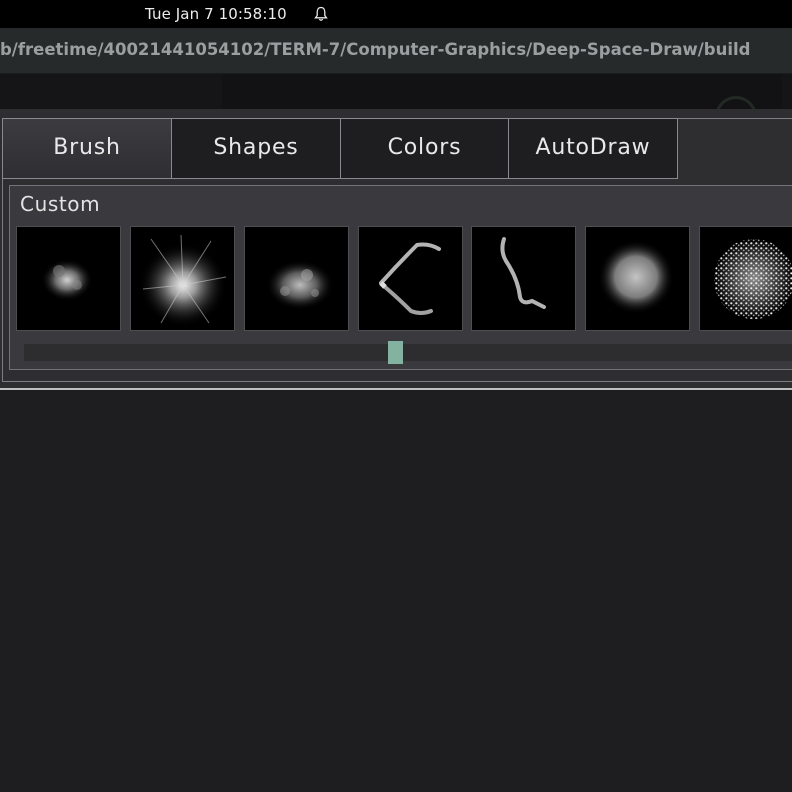 This screenshot has height=792, width=792. What do you see at coordinates (502, 92) in the screenshot?
I see `header-shade` at bounding box center [502, 92].